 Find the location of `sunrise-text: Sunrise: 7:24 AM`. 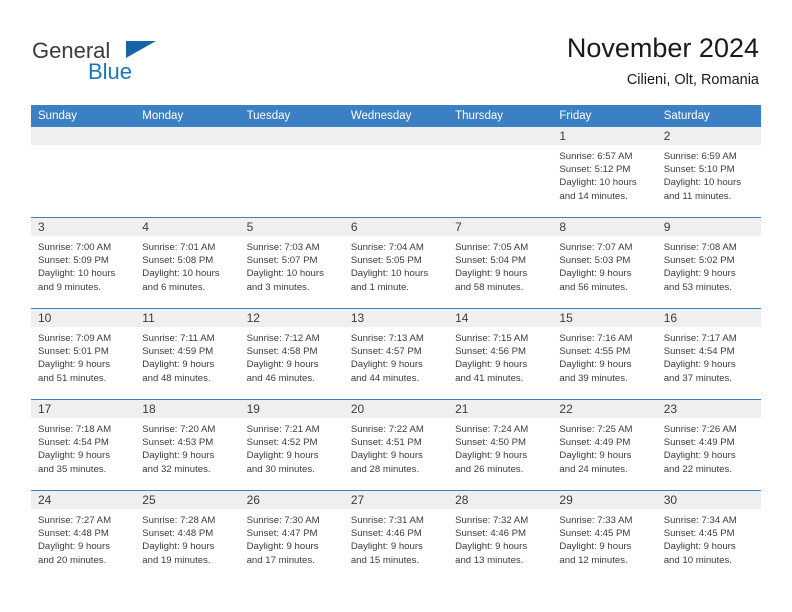

sunrise-text: Sunrise: 7:24 AM is located at coordinates (492, 429).